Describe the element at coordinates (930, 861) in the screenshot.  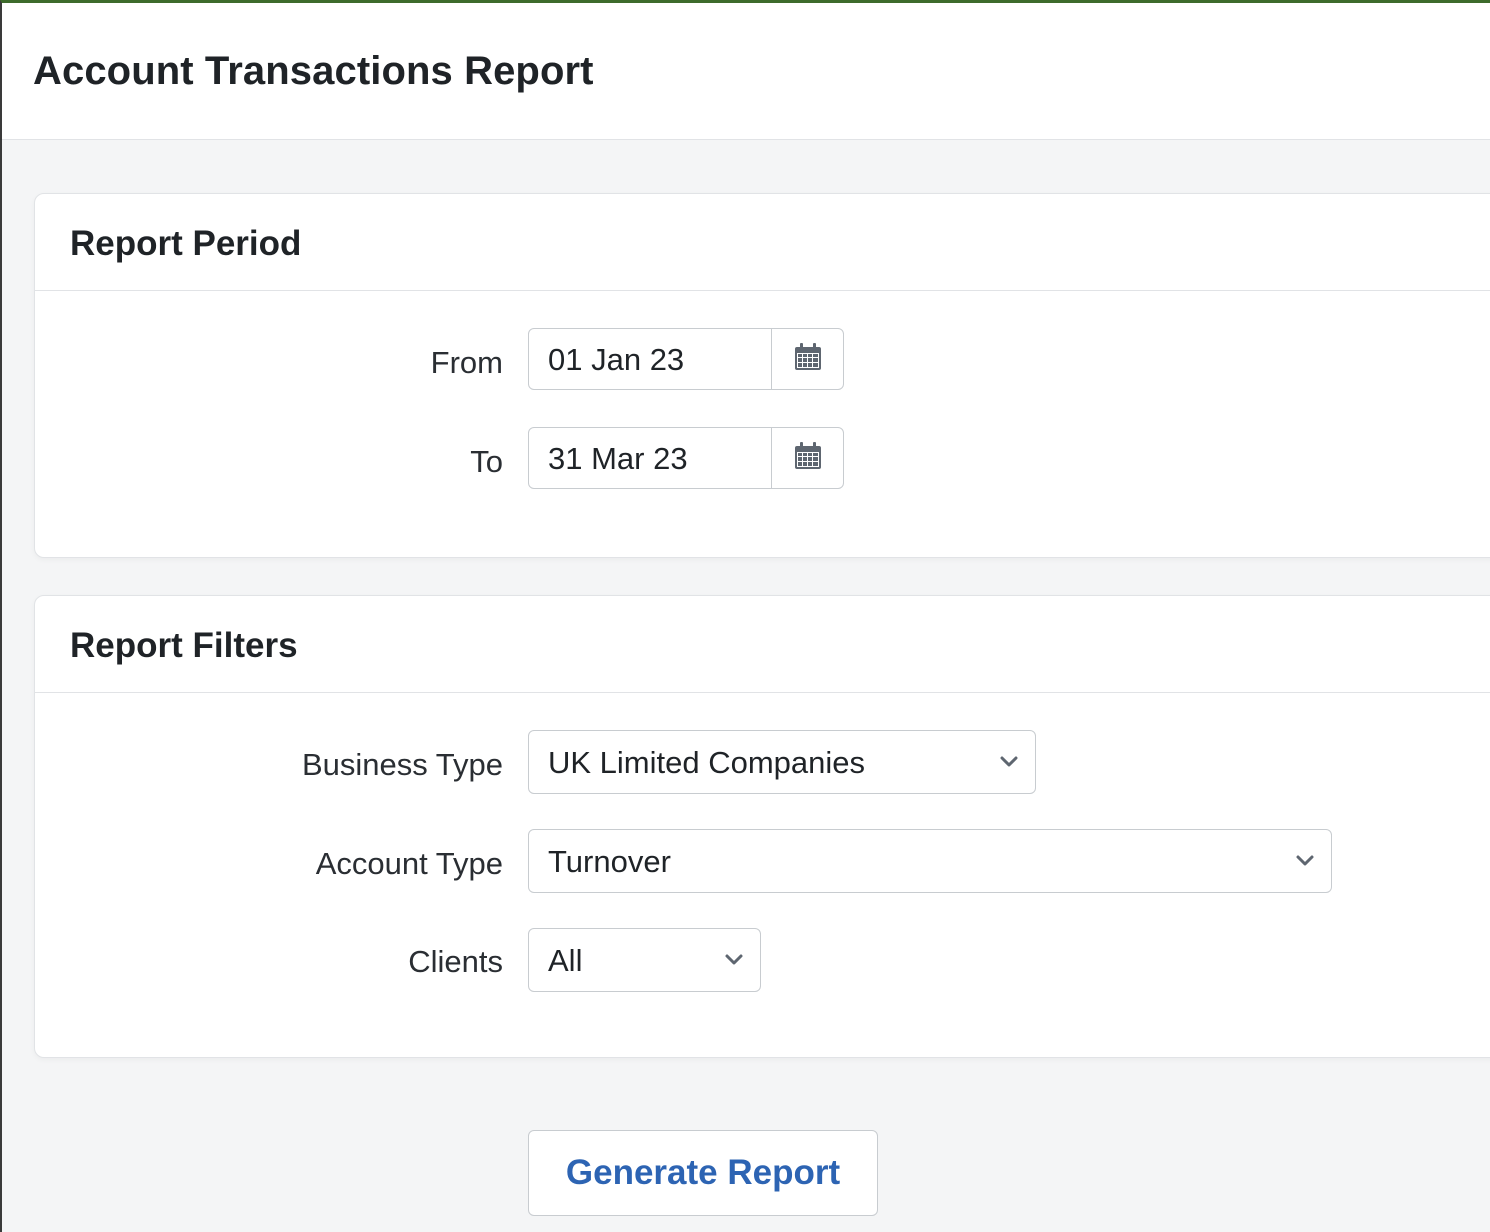
I see `account-type-select: Turnover` at that location.